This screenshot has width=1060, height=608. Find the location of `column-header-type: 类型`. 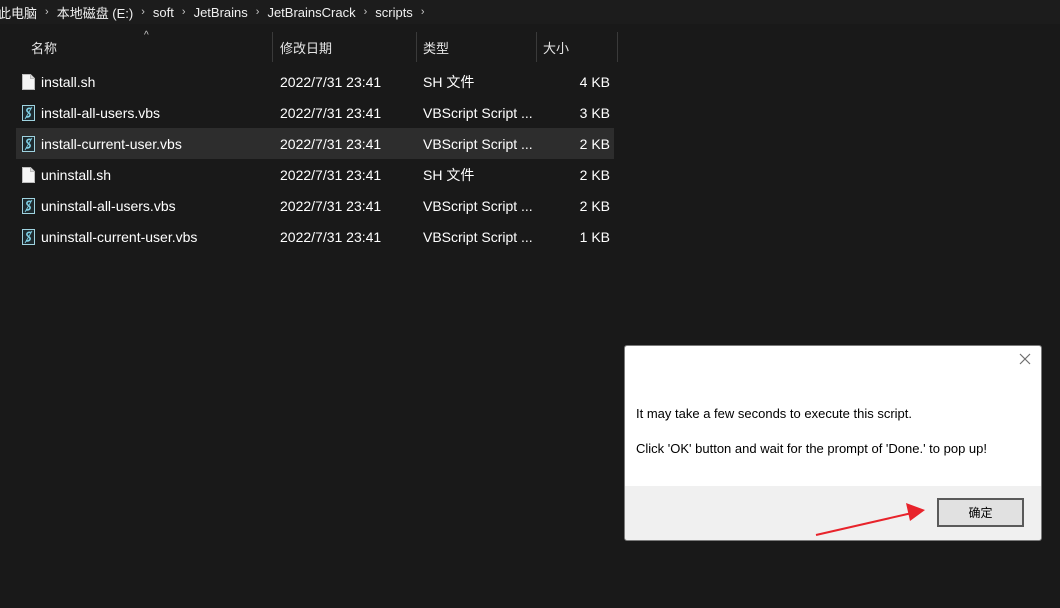

column-header-type: 类型 is located at coordinates (477, 47).